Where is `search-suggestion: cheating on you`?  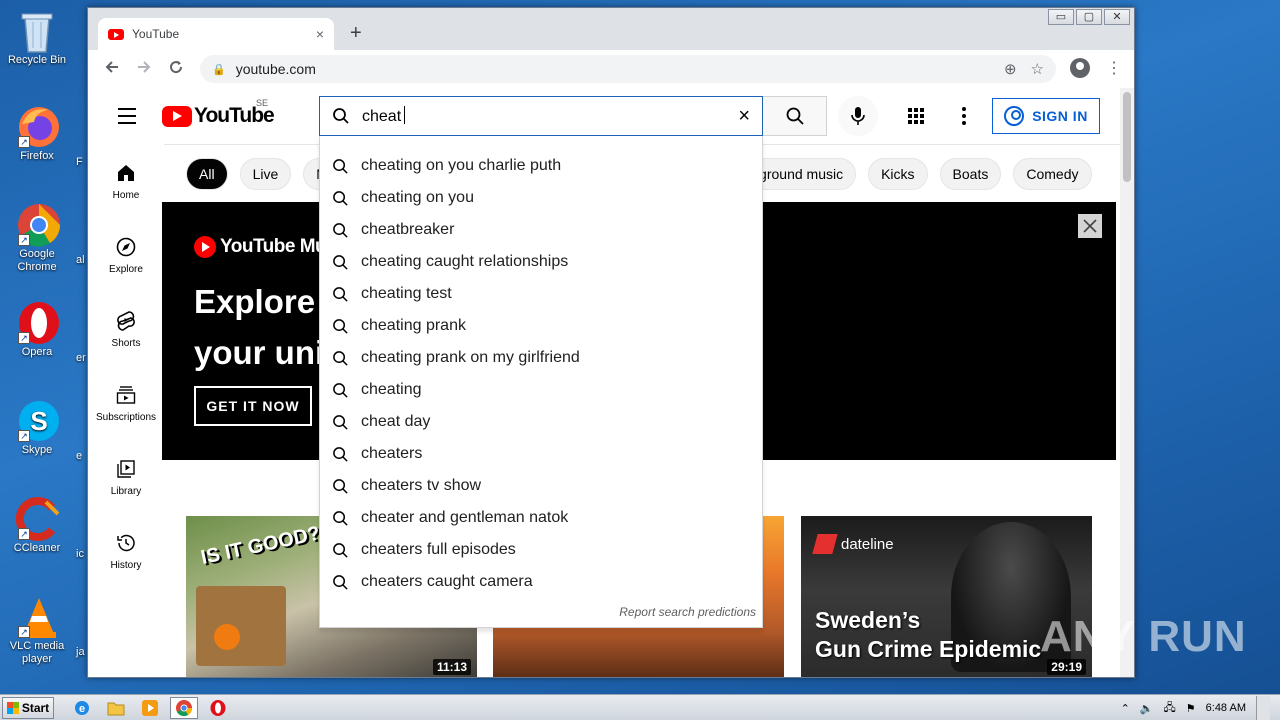
search-suggestion: cheating on you is located at coordinates (541, 198).